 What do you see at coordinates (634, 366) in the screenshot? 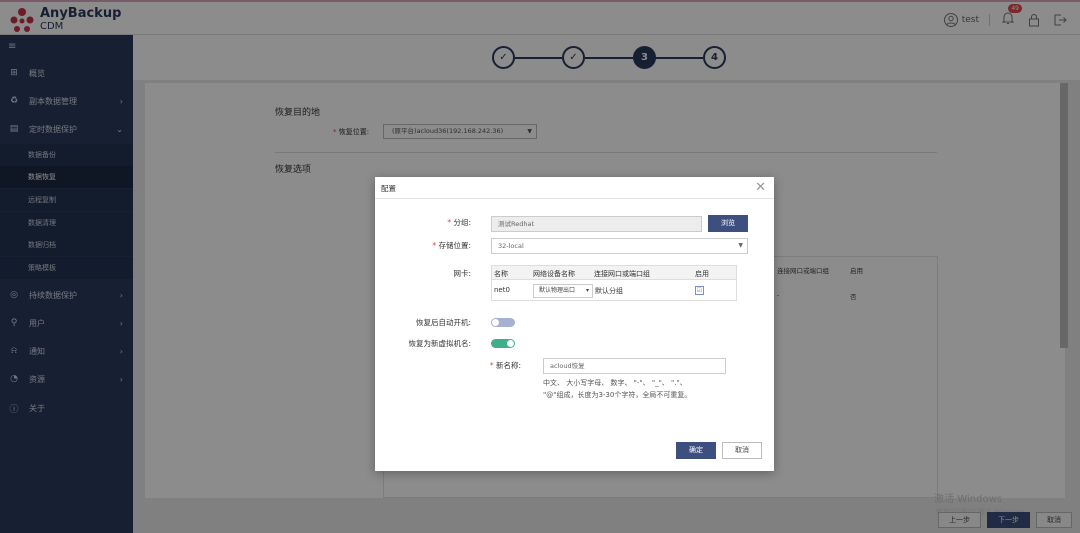
I see `new-name-input: acloud恢复` at bounding box center [634, 366].